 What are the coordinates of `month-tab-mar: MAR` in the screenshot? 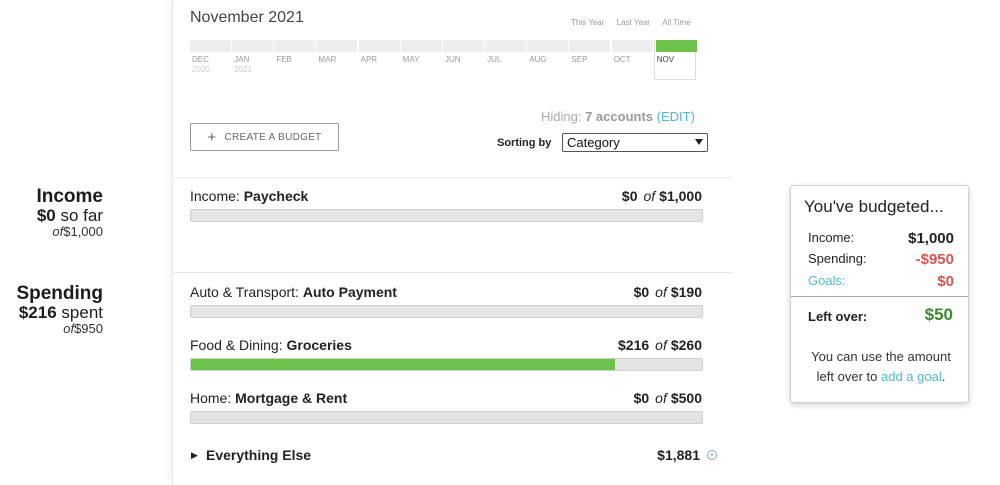 It's located at (337, 60).